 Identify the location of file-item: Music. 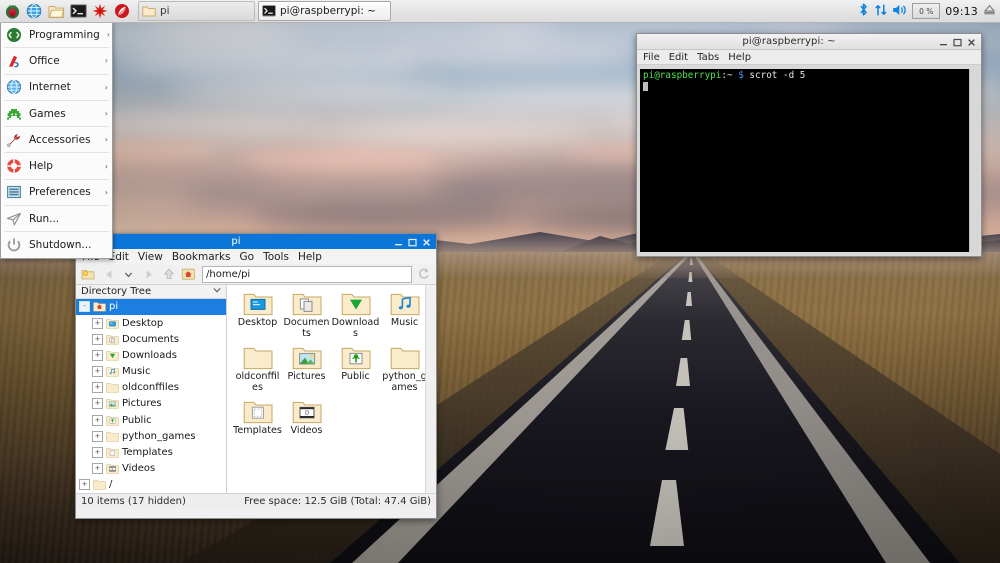
(404, 315).